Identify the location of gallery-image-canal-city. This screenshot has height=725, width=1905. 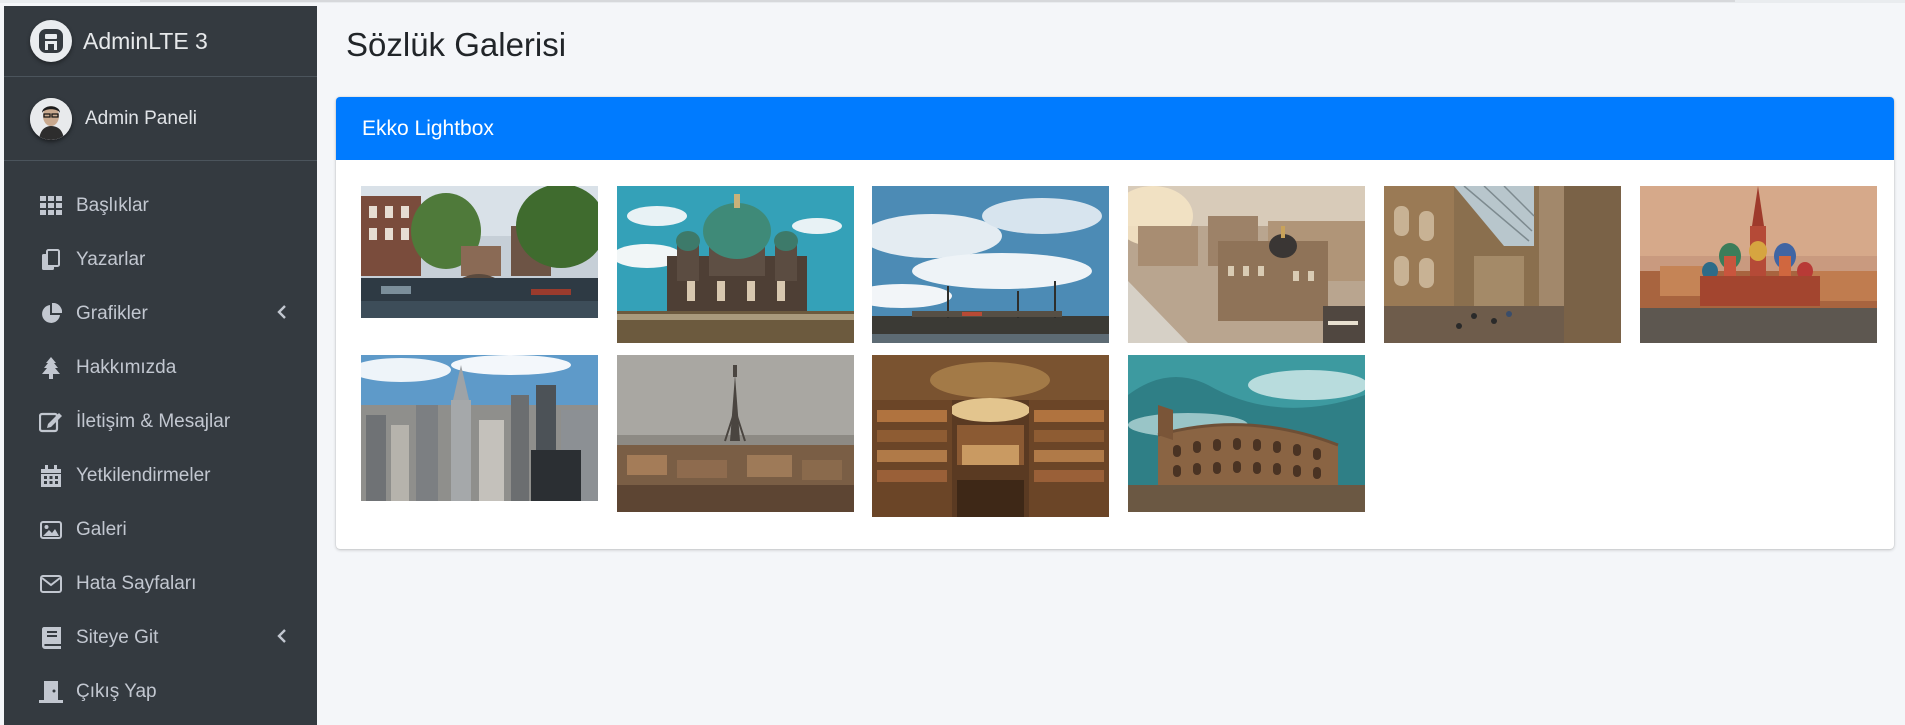
(479, 252).